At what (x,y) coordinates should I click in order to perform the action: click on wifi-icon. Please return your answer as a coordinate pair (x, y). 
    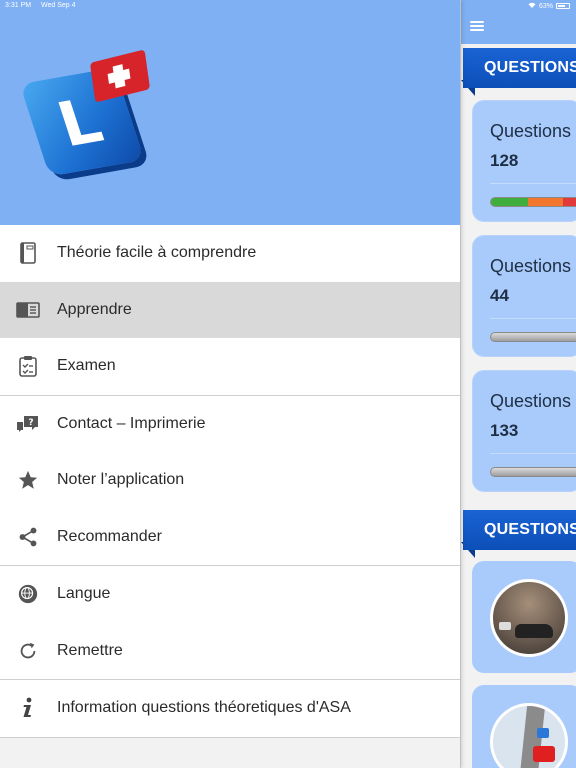
    Looking at the image, I should click on (532, 6).